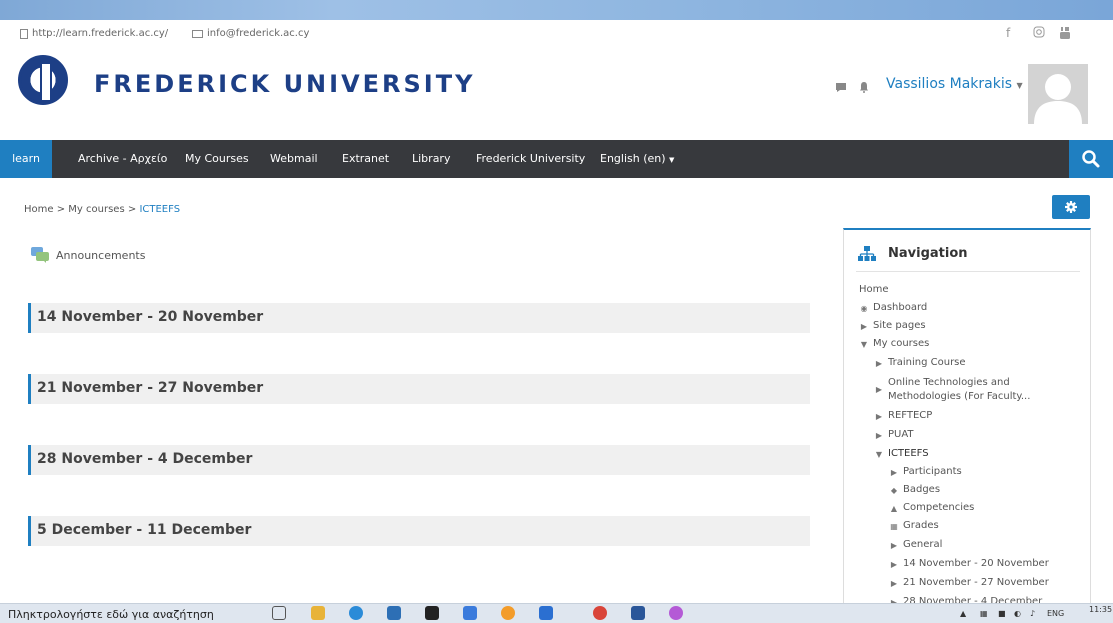 This screenshot has width=1113, height=623. What do you see at coordinates (258, 33) in the screenshot?
I see `email-address: info@frederick.ac.cy` at bounding box center [258, 33].